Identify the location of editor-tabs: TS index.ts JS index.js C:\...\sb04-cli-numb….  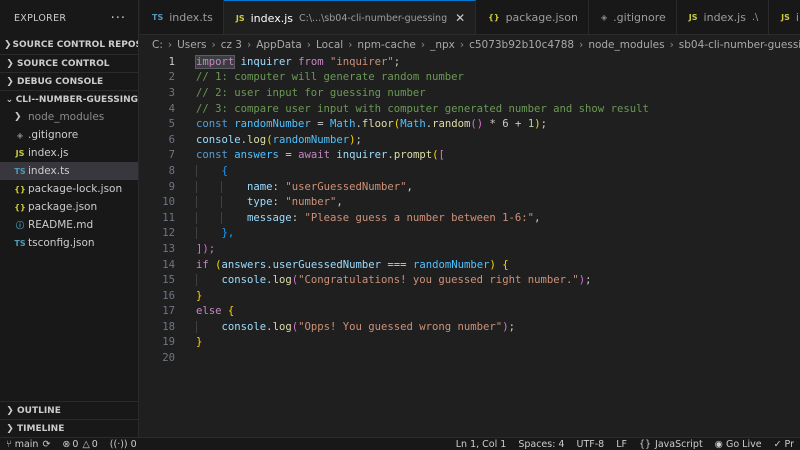
(470, 17).